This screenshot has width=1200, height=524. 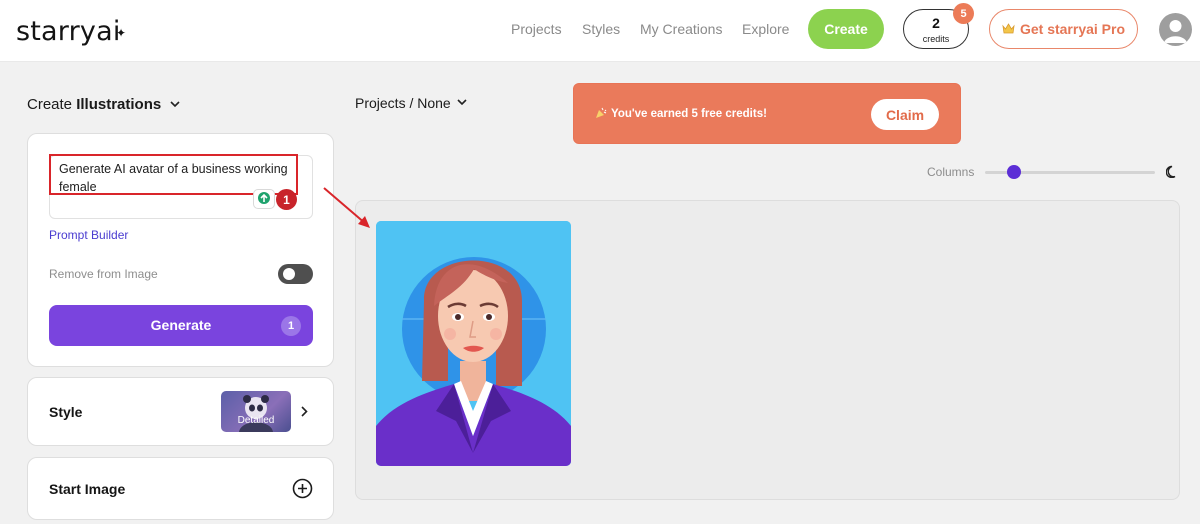 What do you see at coordinates (936, 39) in the screenshot?
I see `credits-label: credits` at bounding box center [936, 39].